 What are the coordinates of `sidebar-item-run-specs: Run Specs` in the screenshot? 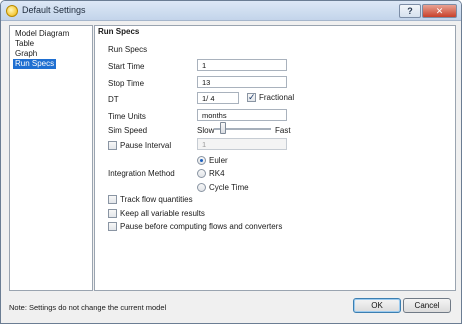 It's located at (35, 64).